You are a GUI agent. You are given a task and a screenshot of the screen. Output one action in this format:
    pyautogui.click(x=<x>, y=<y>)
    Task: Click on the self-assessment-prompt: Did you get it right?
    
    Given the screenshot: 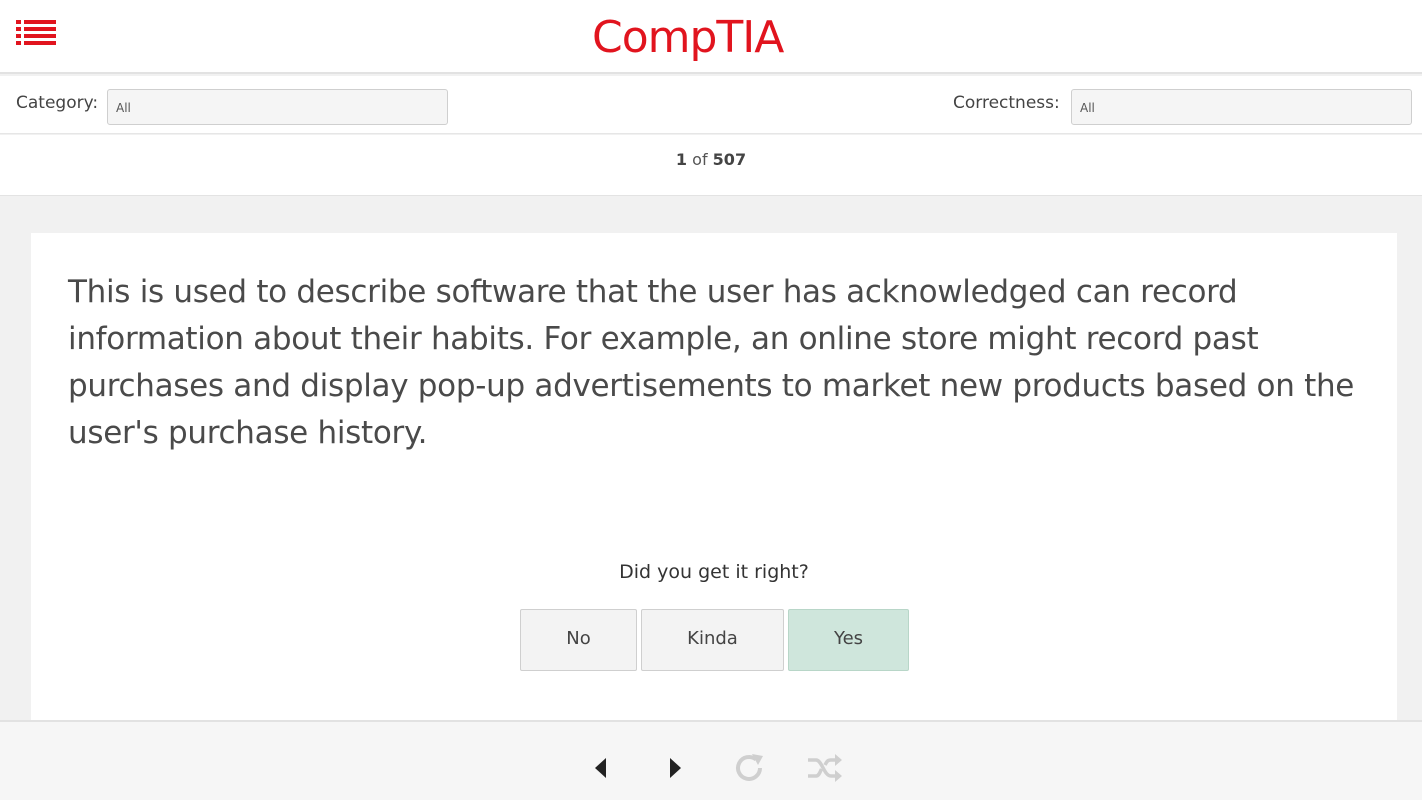 What is the action you would take?
    pyautogui.click(x=714, y=572)
    